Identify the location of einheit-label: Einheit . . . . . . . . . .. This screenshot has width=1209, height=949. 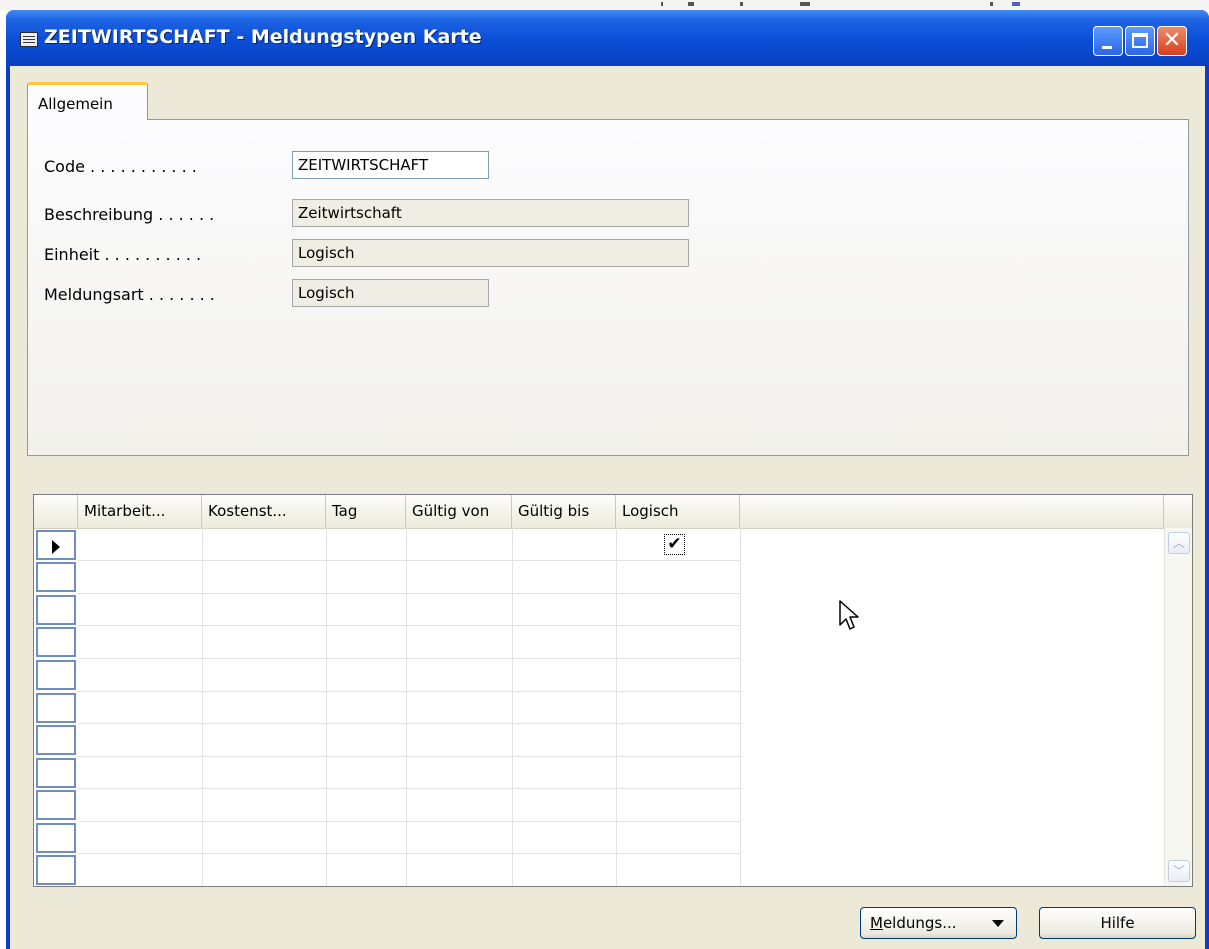
(123, 254).